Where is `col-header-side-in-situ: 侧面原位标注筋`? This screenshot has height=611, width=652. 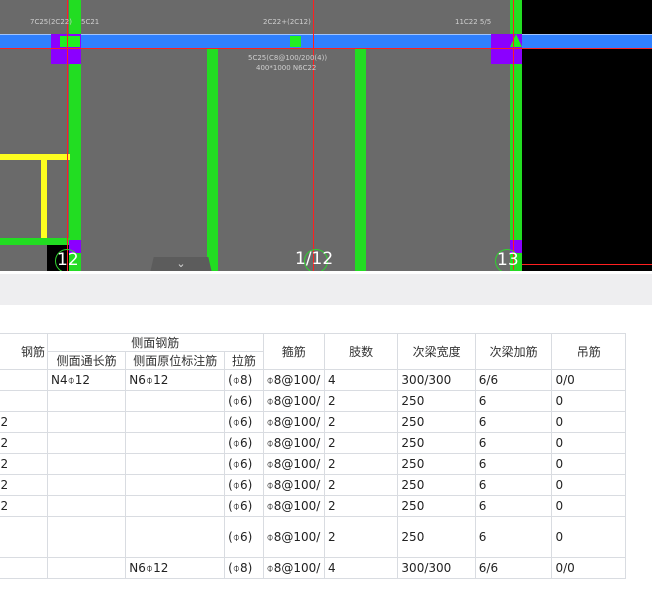
col-header-side-in-situ: 侧面原位标注筋 is located at coordinates (175, 360).